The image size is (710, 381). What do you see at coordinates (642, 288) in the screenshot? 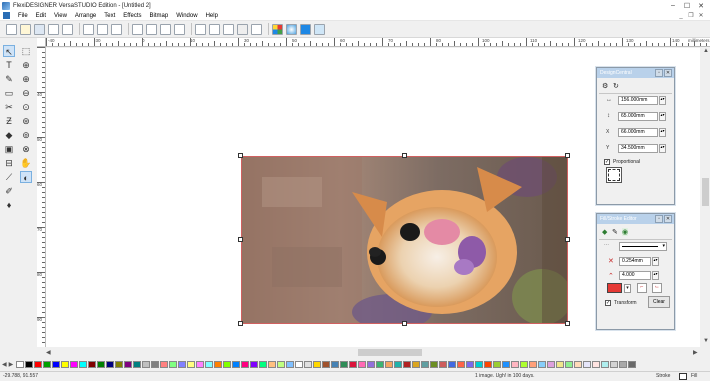
I see `stroke-join-icon: ⌐` at bounding box center [642, 288].